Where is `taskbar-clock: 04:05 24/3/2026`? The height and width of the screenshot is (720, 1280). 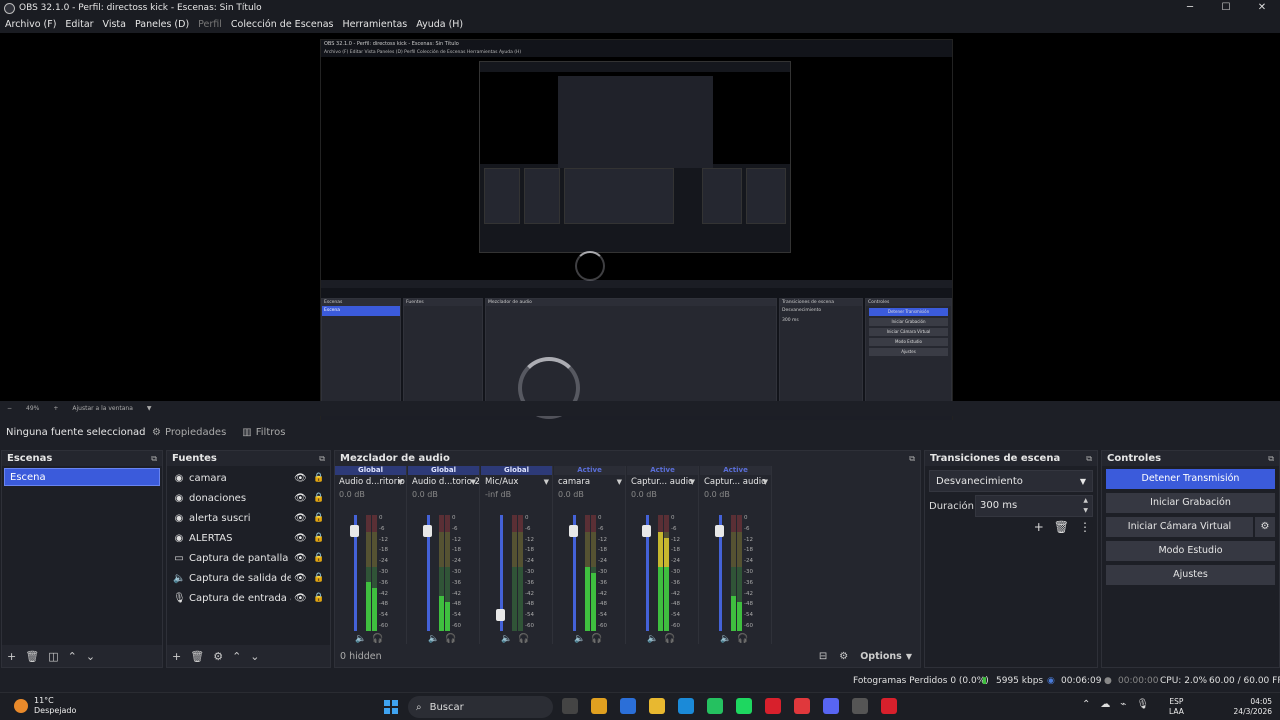
taskbar-clock: 04:05 24/3/2026 is located at coordinates (1249, 707).